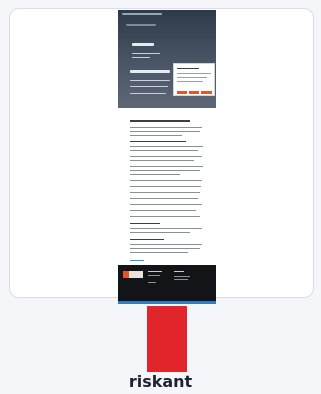 This screenshot has width=321, height=394. I want to click on hero-subline, so click(141, 25).